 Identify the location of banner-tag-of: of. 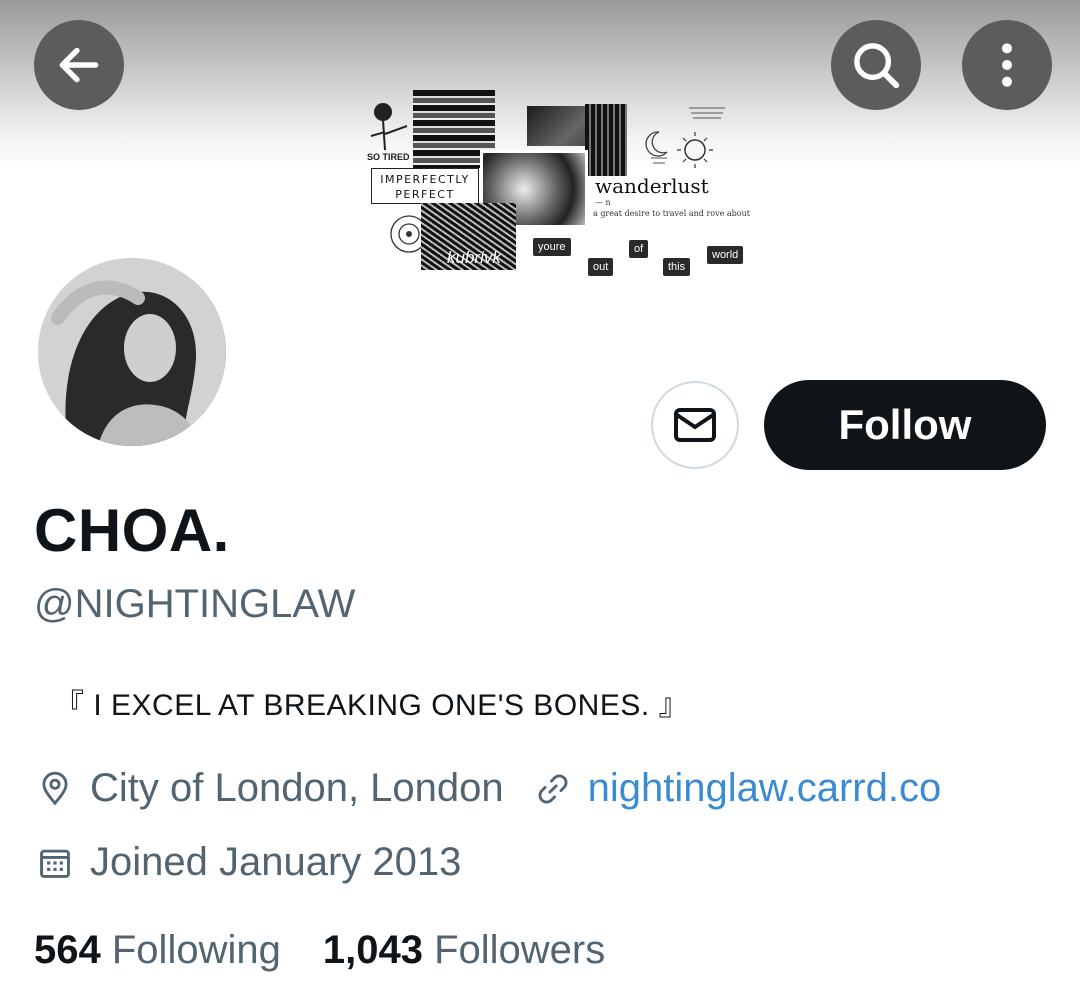
(639, 249).